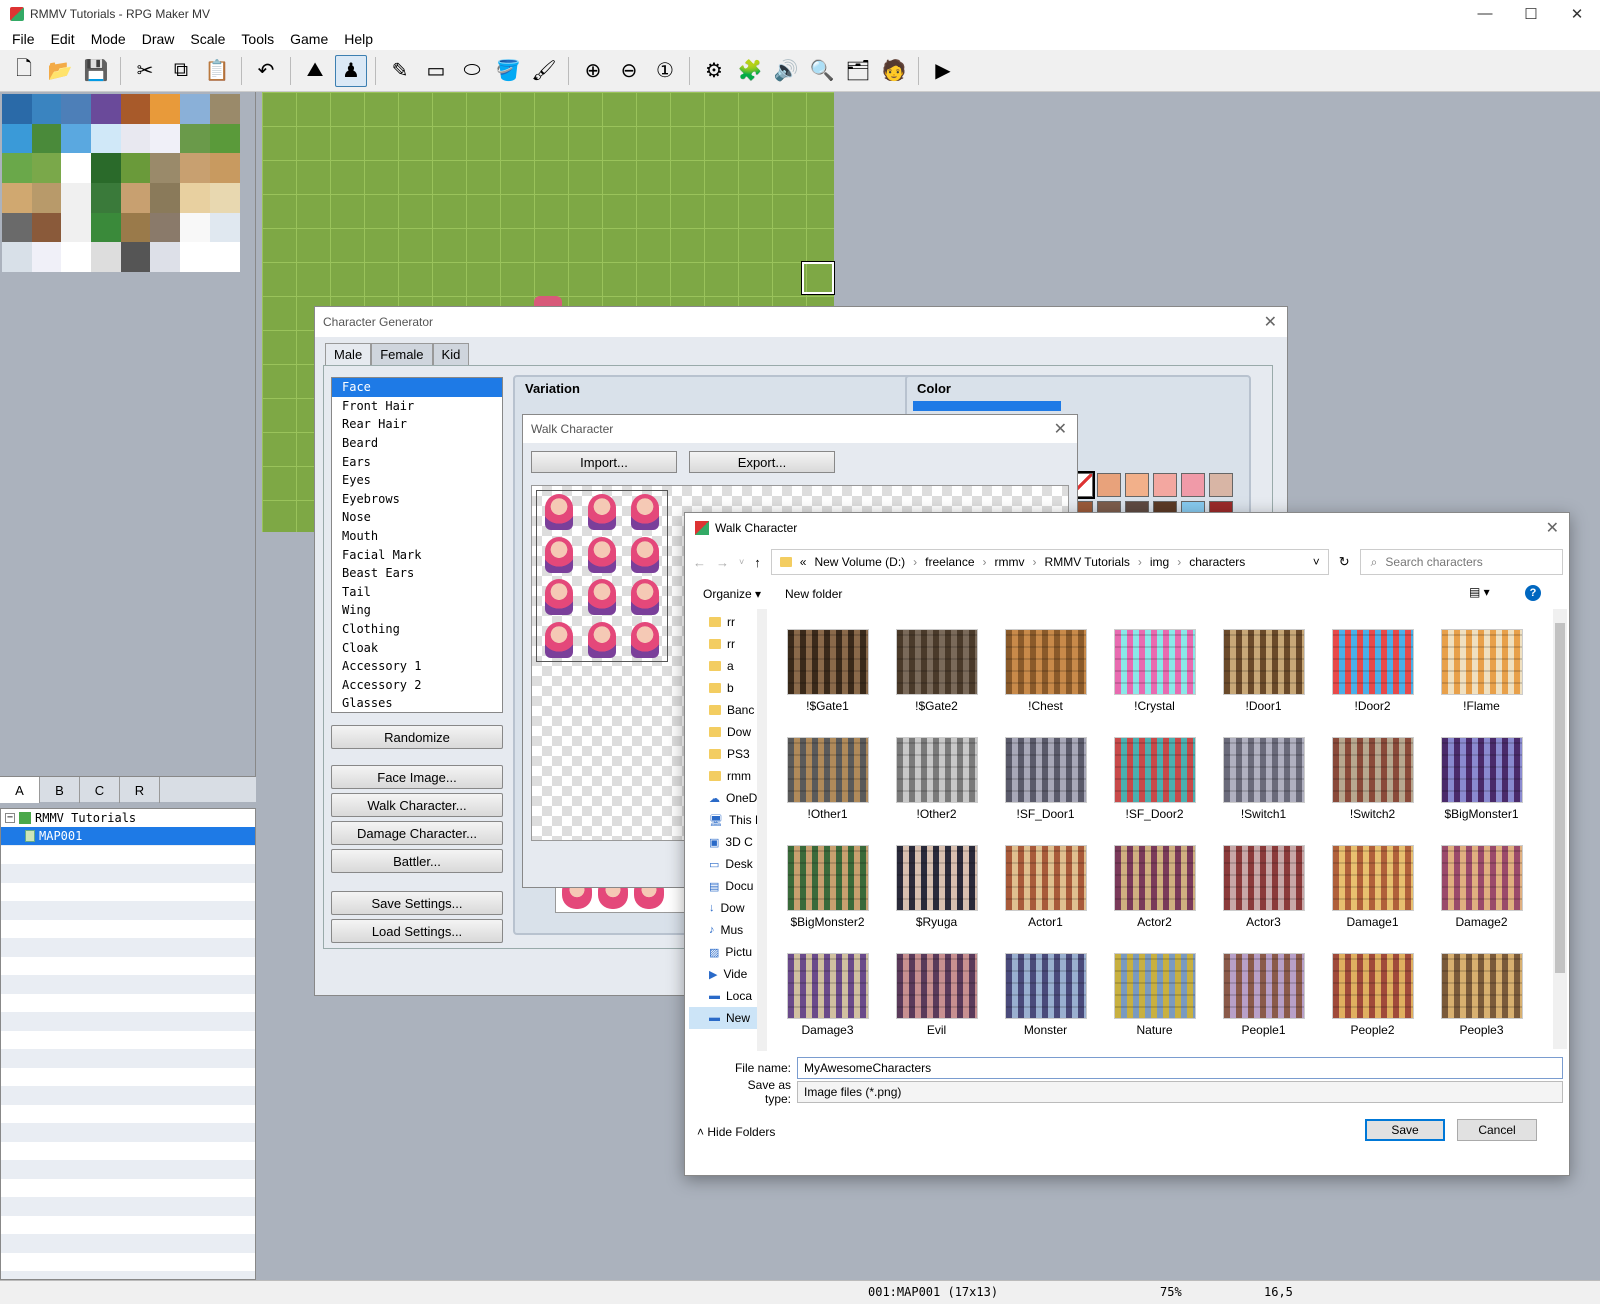 The width and height of the screenshot is (1600, 1304). Describe the element at coordinates (723, 798) in the screenshot. I see `nav-item: ☁ OneD` at that location.